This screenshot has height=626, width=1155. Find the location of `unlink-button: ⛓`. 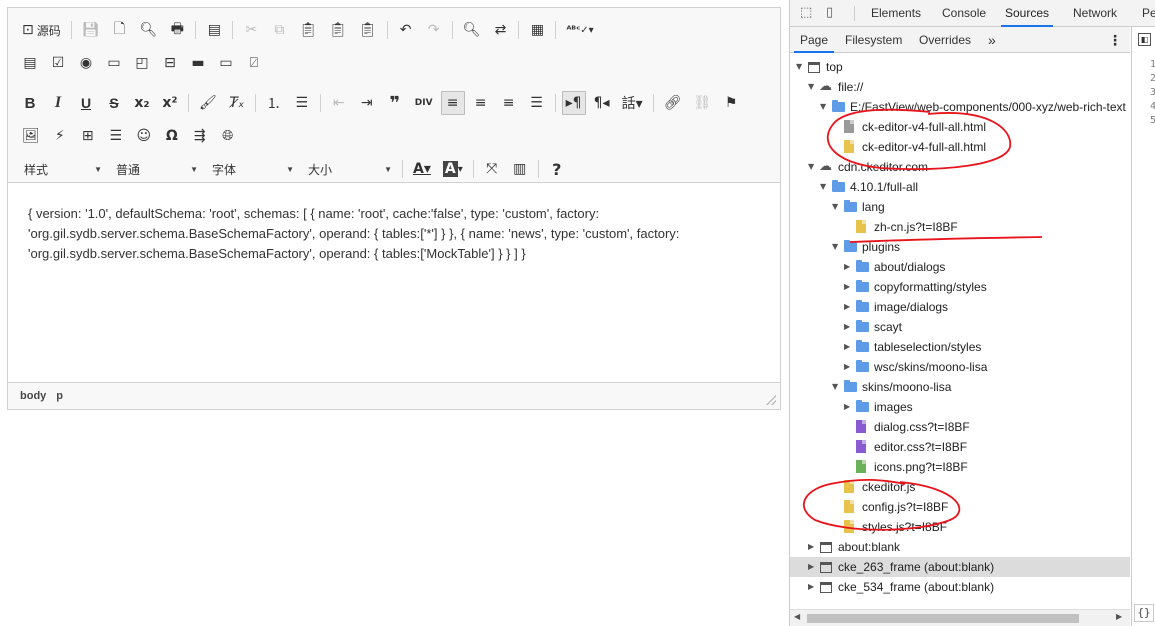

unlink-button: ⛓ is located at coordinates (702, 103).